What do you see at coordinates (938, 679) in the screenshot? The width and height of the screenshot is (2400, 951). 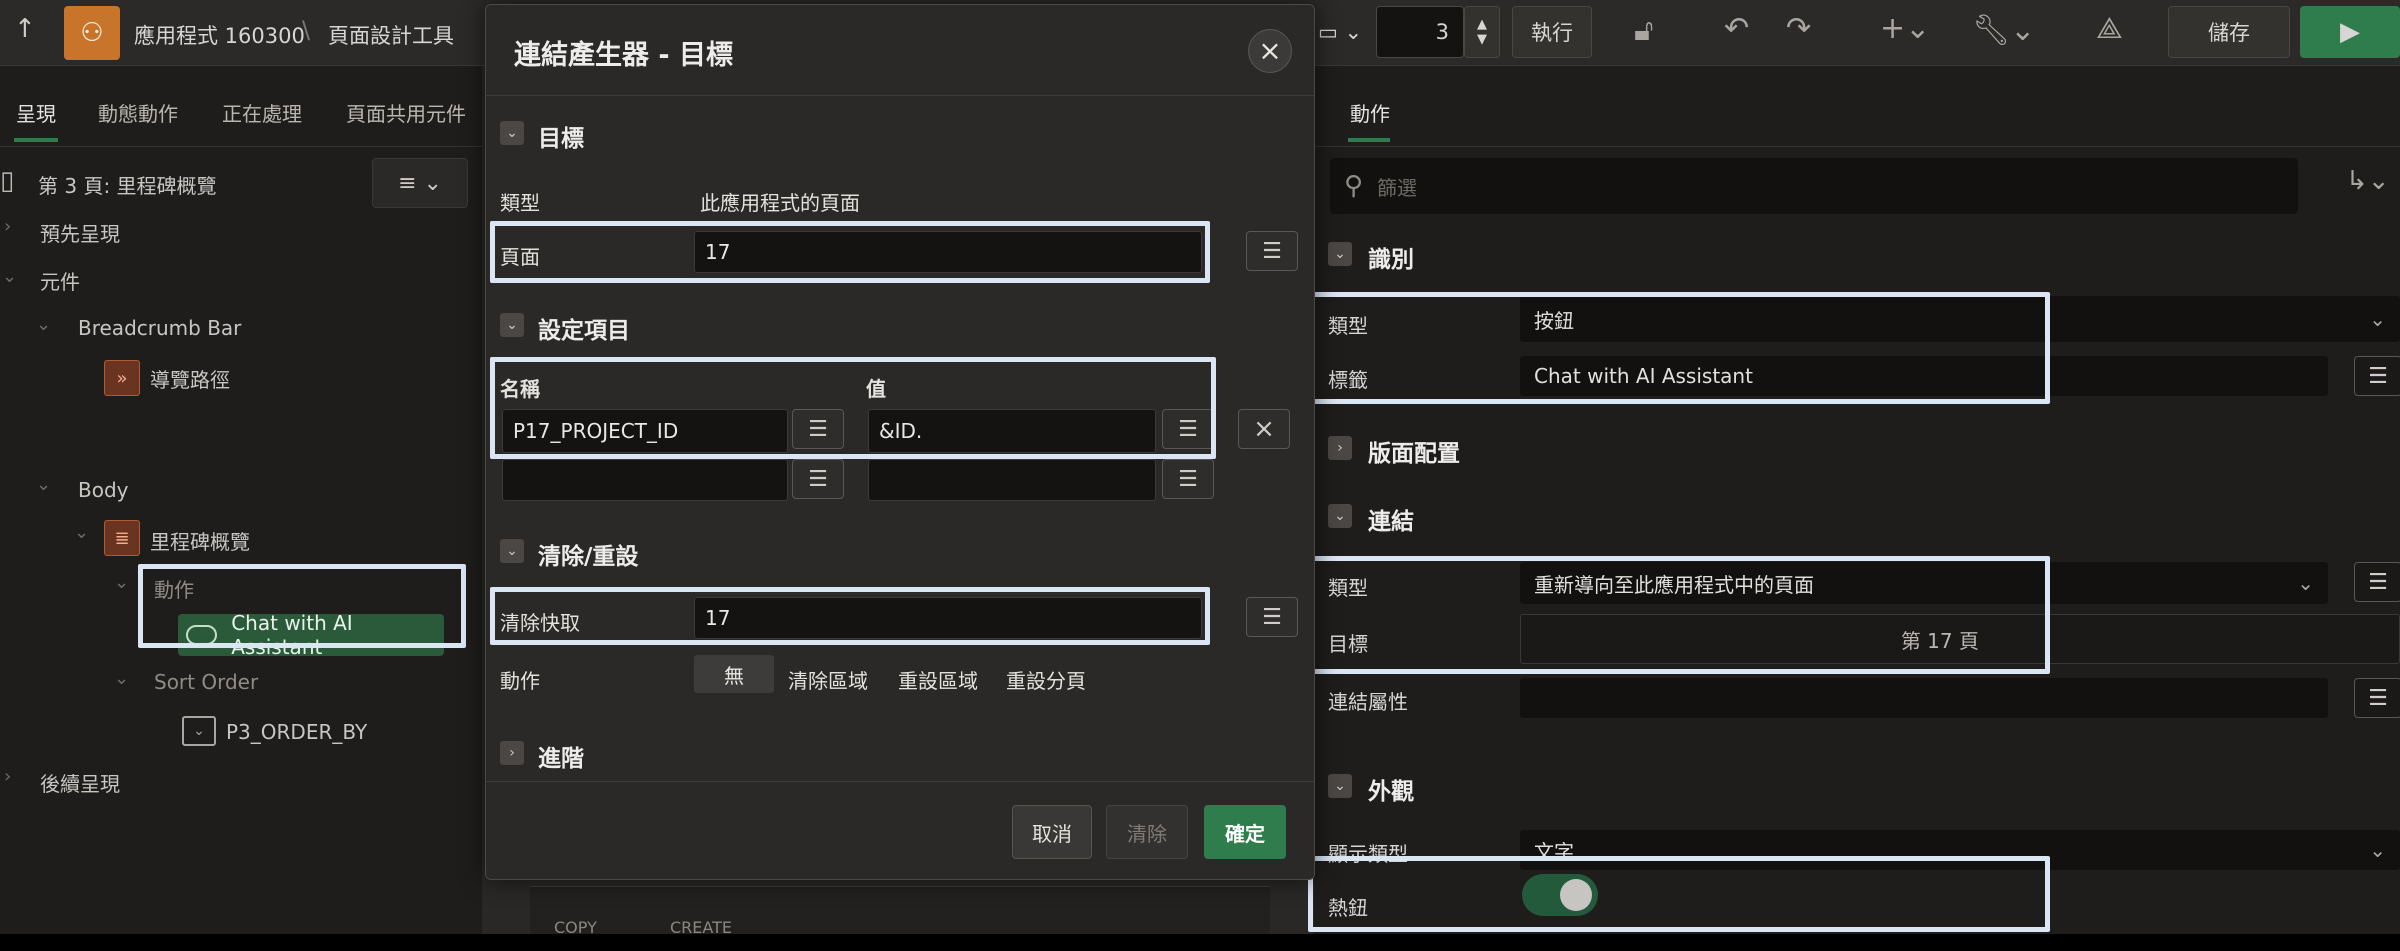 I see `action-option-reset-region: 重設區域` at bounding box center [938, 679].